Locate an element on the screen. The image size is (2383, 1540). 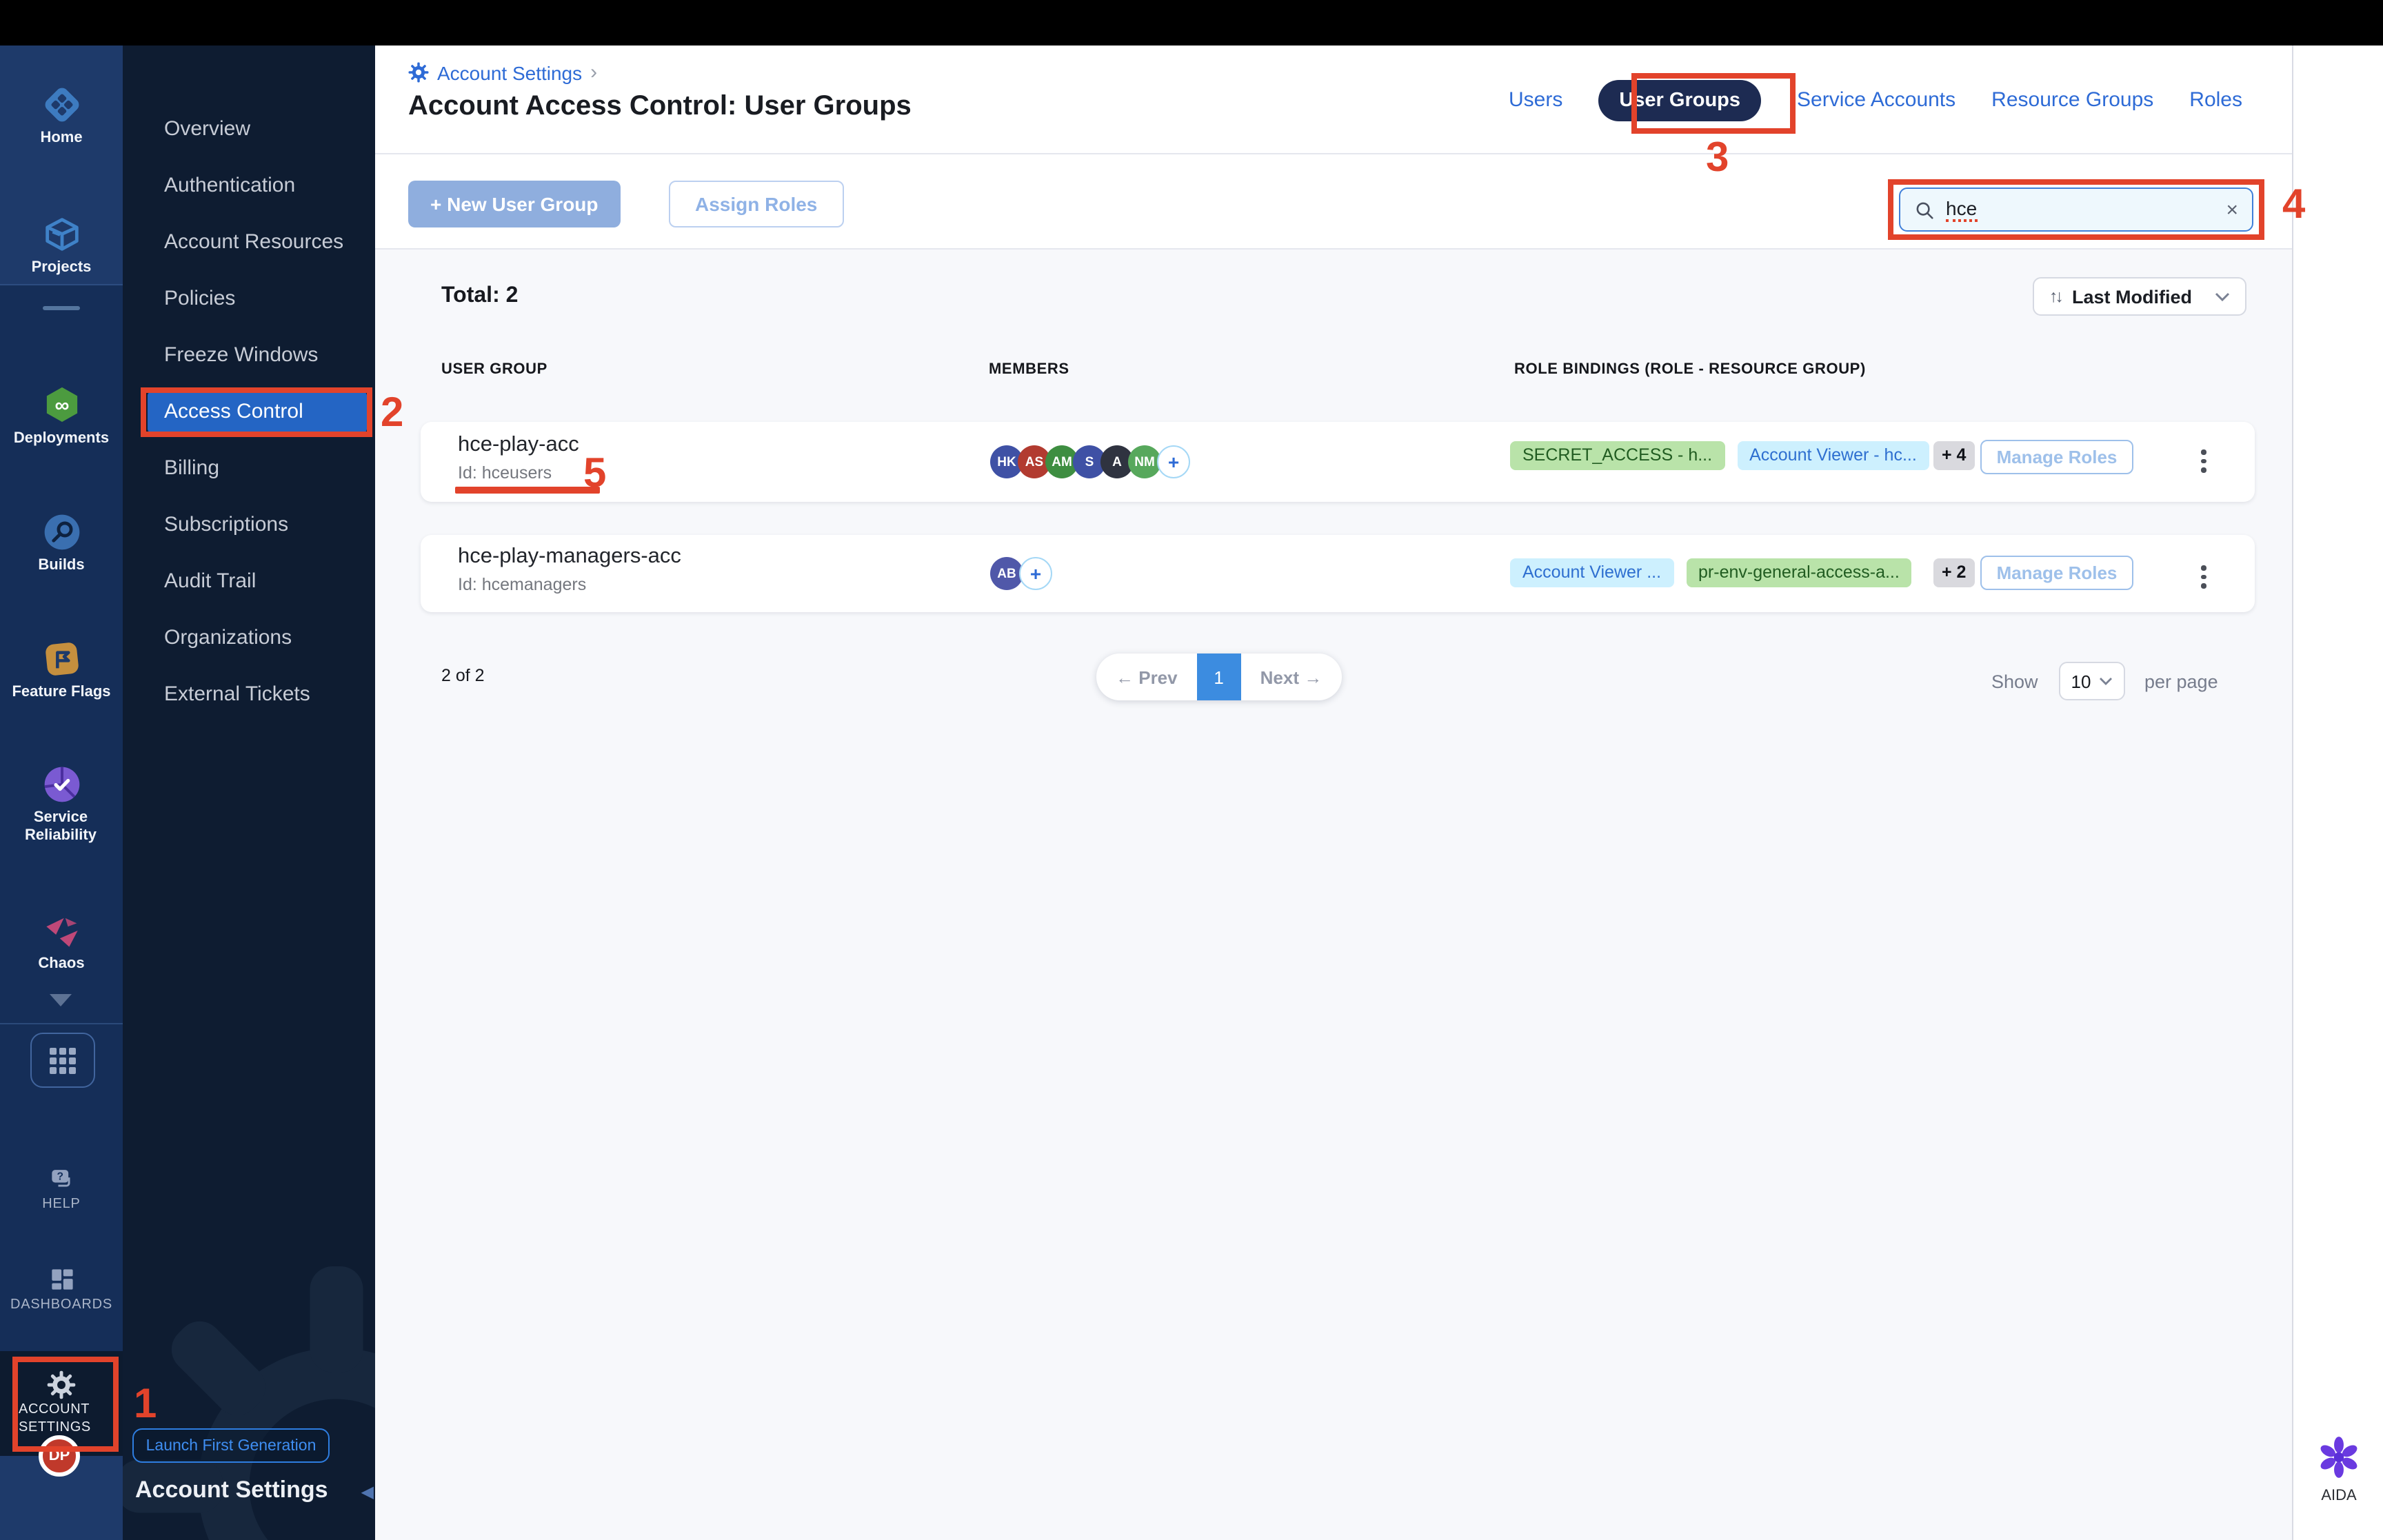
help-chat-icon: ? is located at coordinates (60, 1179).